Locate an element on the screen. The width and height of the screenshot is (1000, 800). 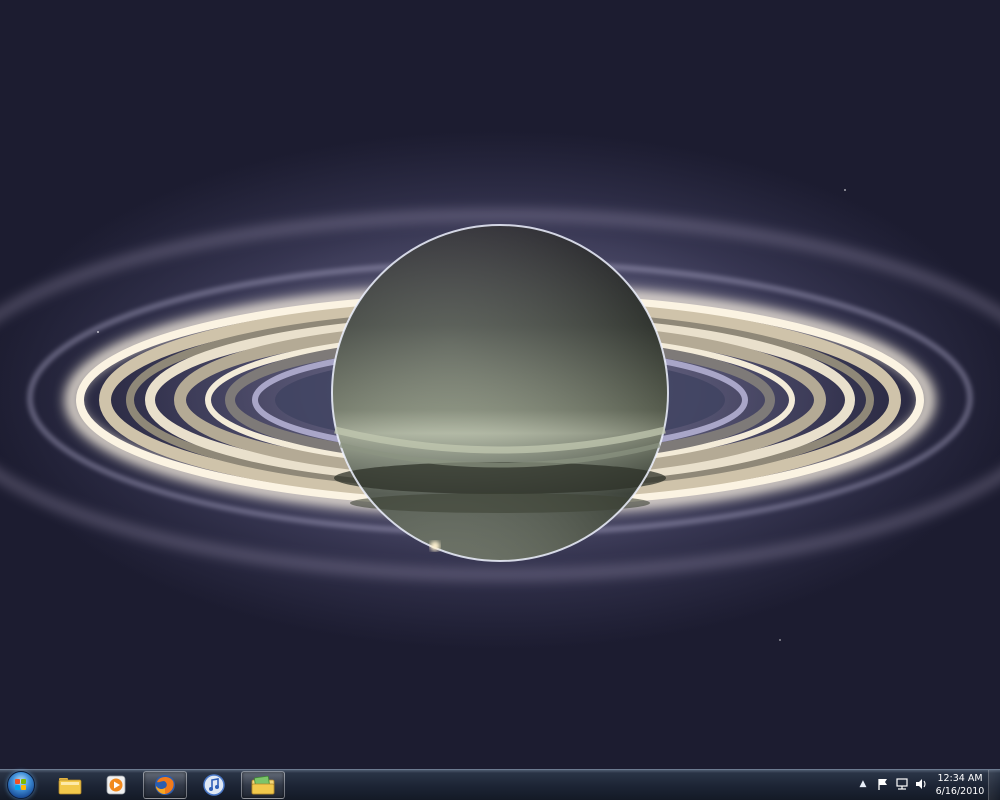
action-center-flag-icon is located at coordinates (883, 784).